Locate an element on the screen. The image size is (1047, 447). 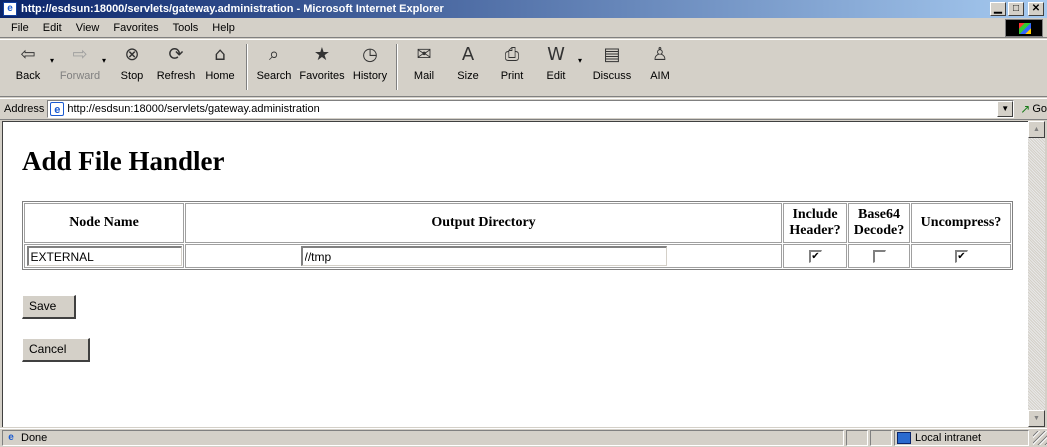
status-security-panel is located at coordinates (881, 438).